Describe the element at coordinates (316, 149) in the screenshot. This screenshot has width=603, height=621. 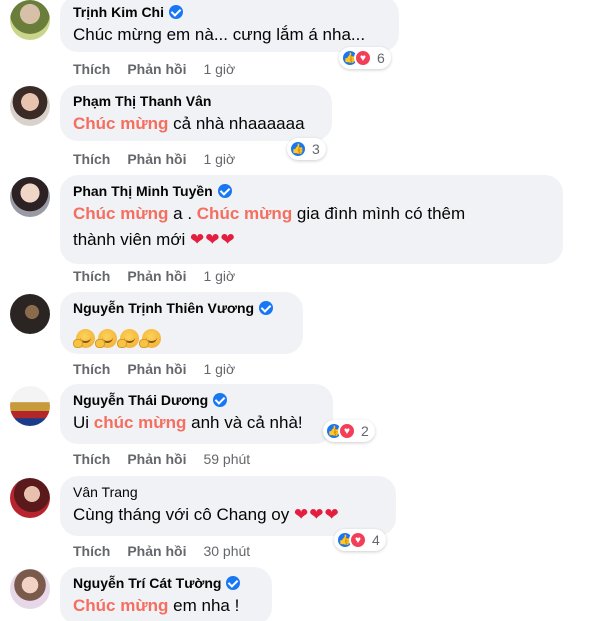
I see `reaction-count: 3` at that location.